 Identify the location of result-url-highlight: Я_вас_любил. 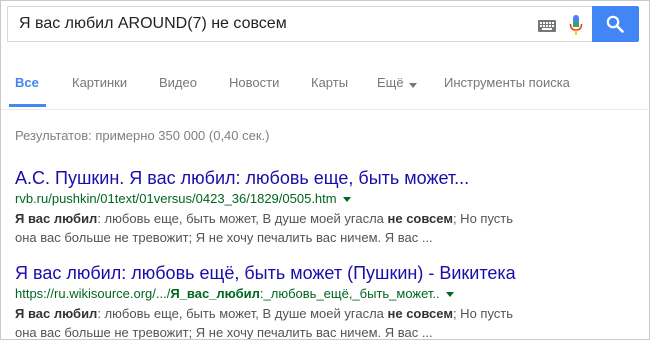
(215, 293).